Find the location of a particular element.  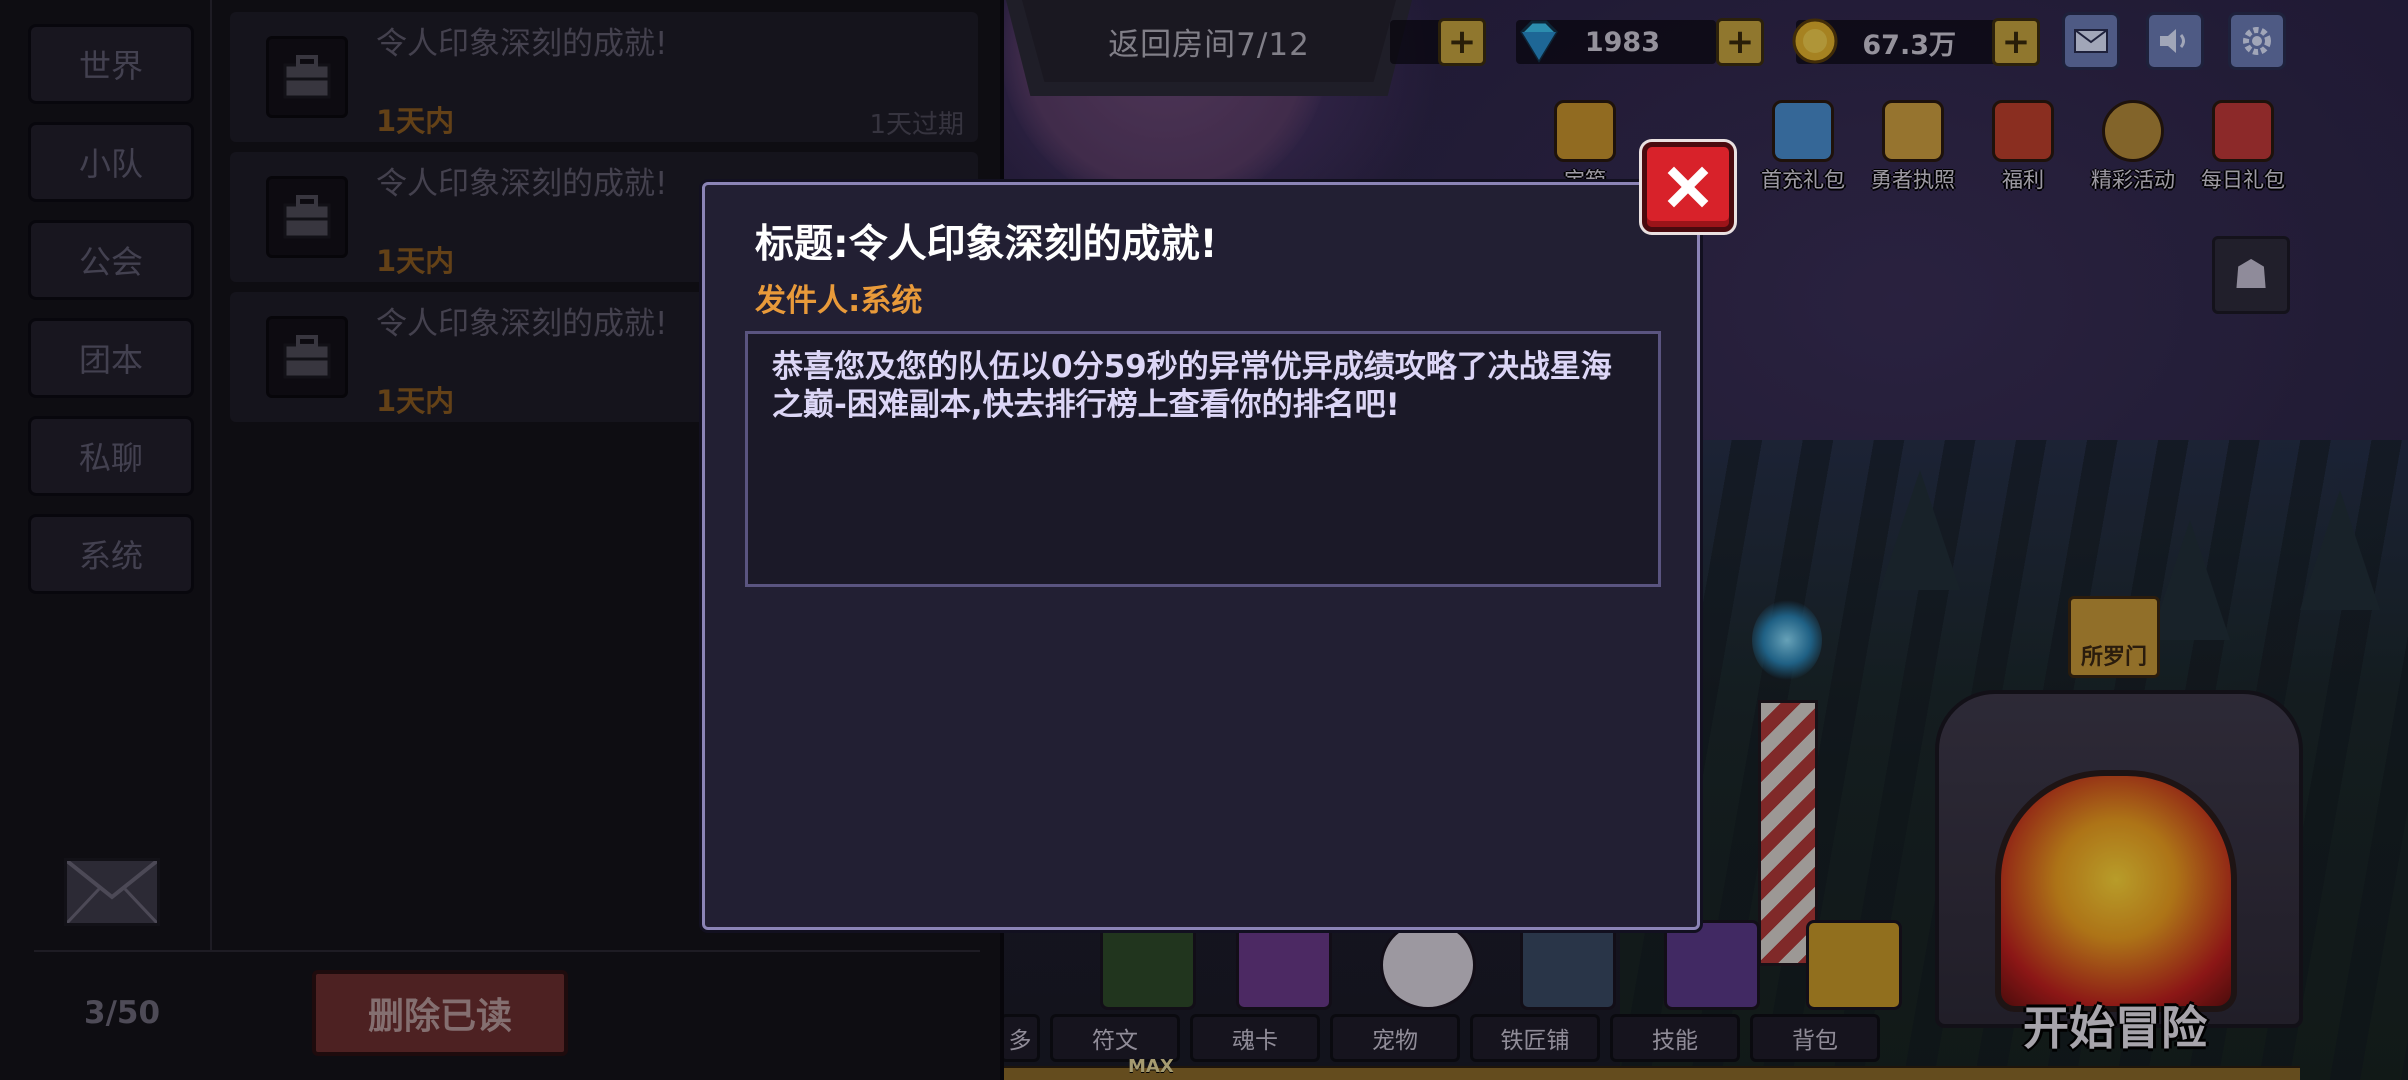

mail-detail-sender: 发件人:系统 is located at coordinates (839, 301).